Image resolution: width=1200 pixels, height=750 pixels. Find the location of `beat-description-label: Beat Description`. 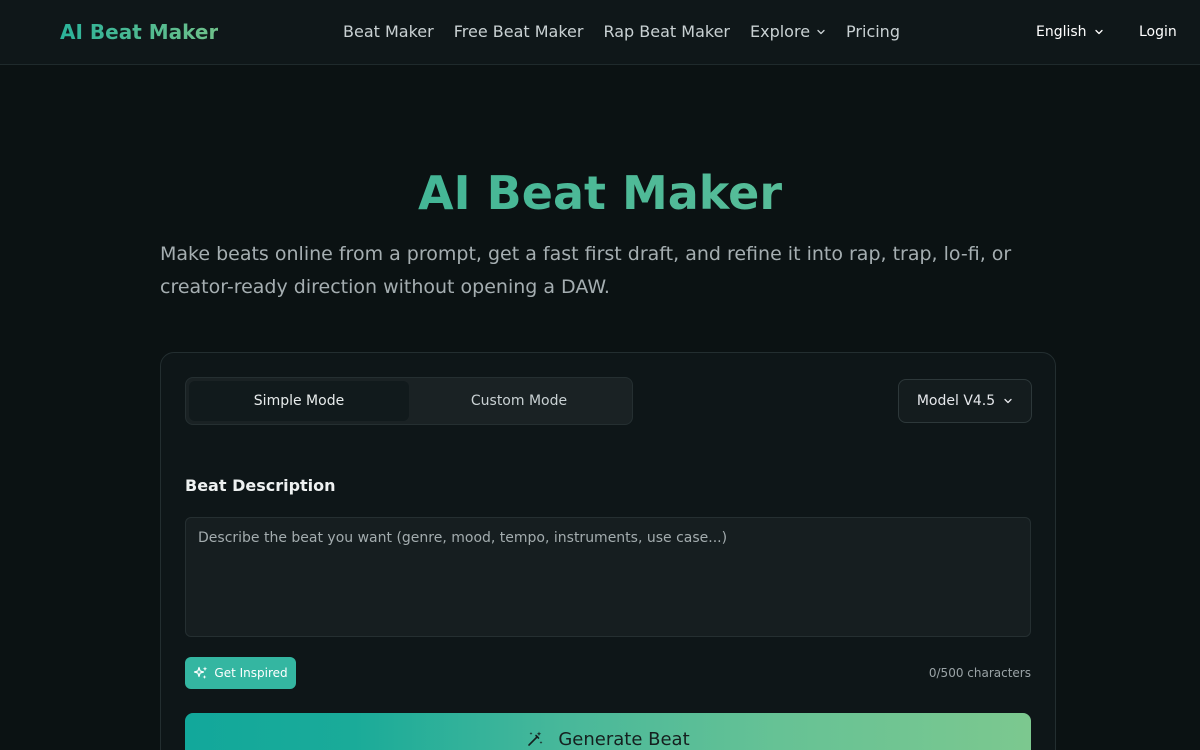

beat-description-label: Beat Description is located at coordinates (260, 485).